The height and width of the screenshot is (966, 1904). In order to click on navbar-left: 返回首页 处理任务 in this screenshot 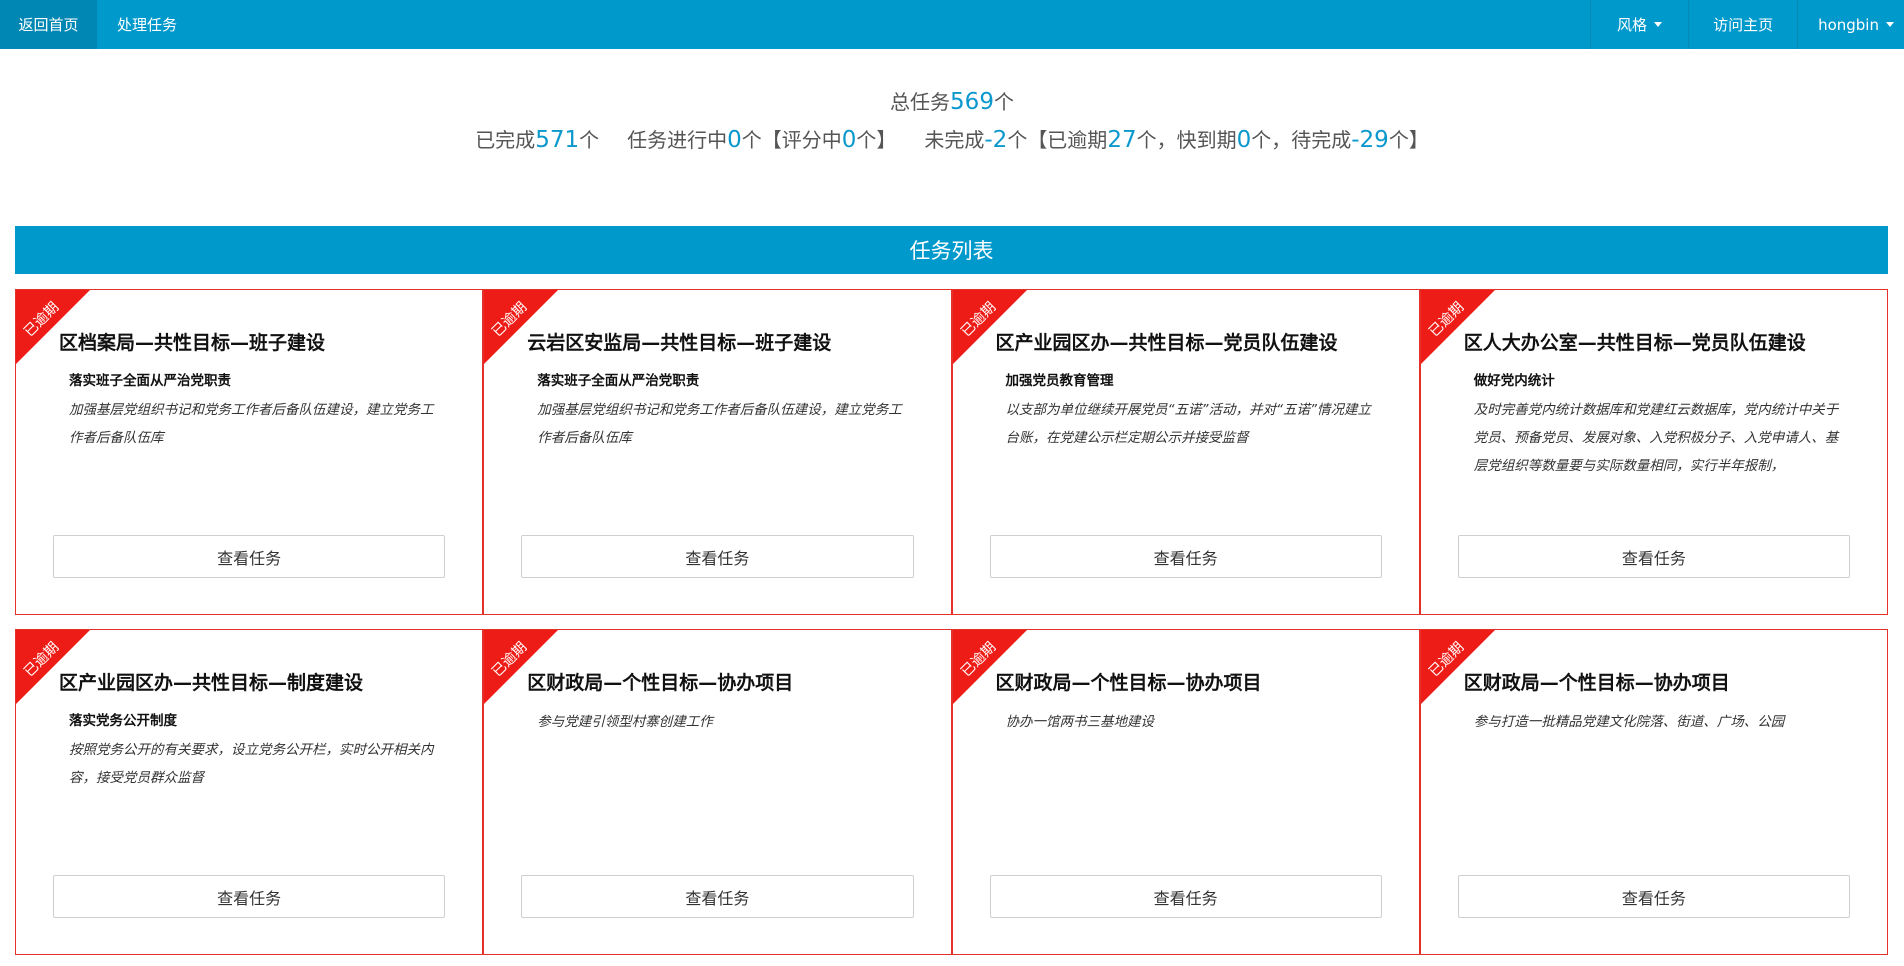, I will do `click(98, 24)`.